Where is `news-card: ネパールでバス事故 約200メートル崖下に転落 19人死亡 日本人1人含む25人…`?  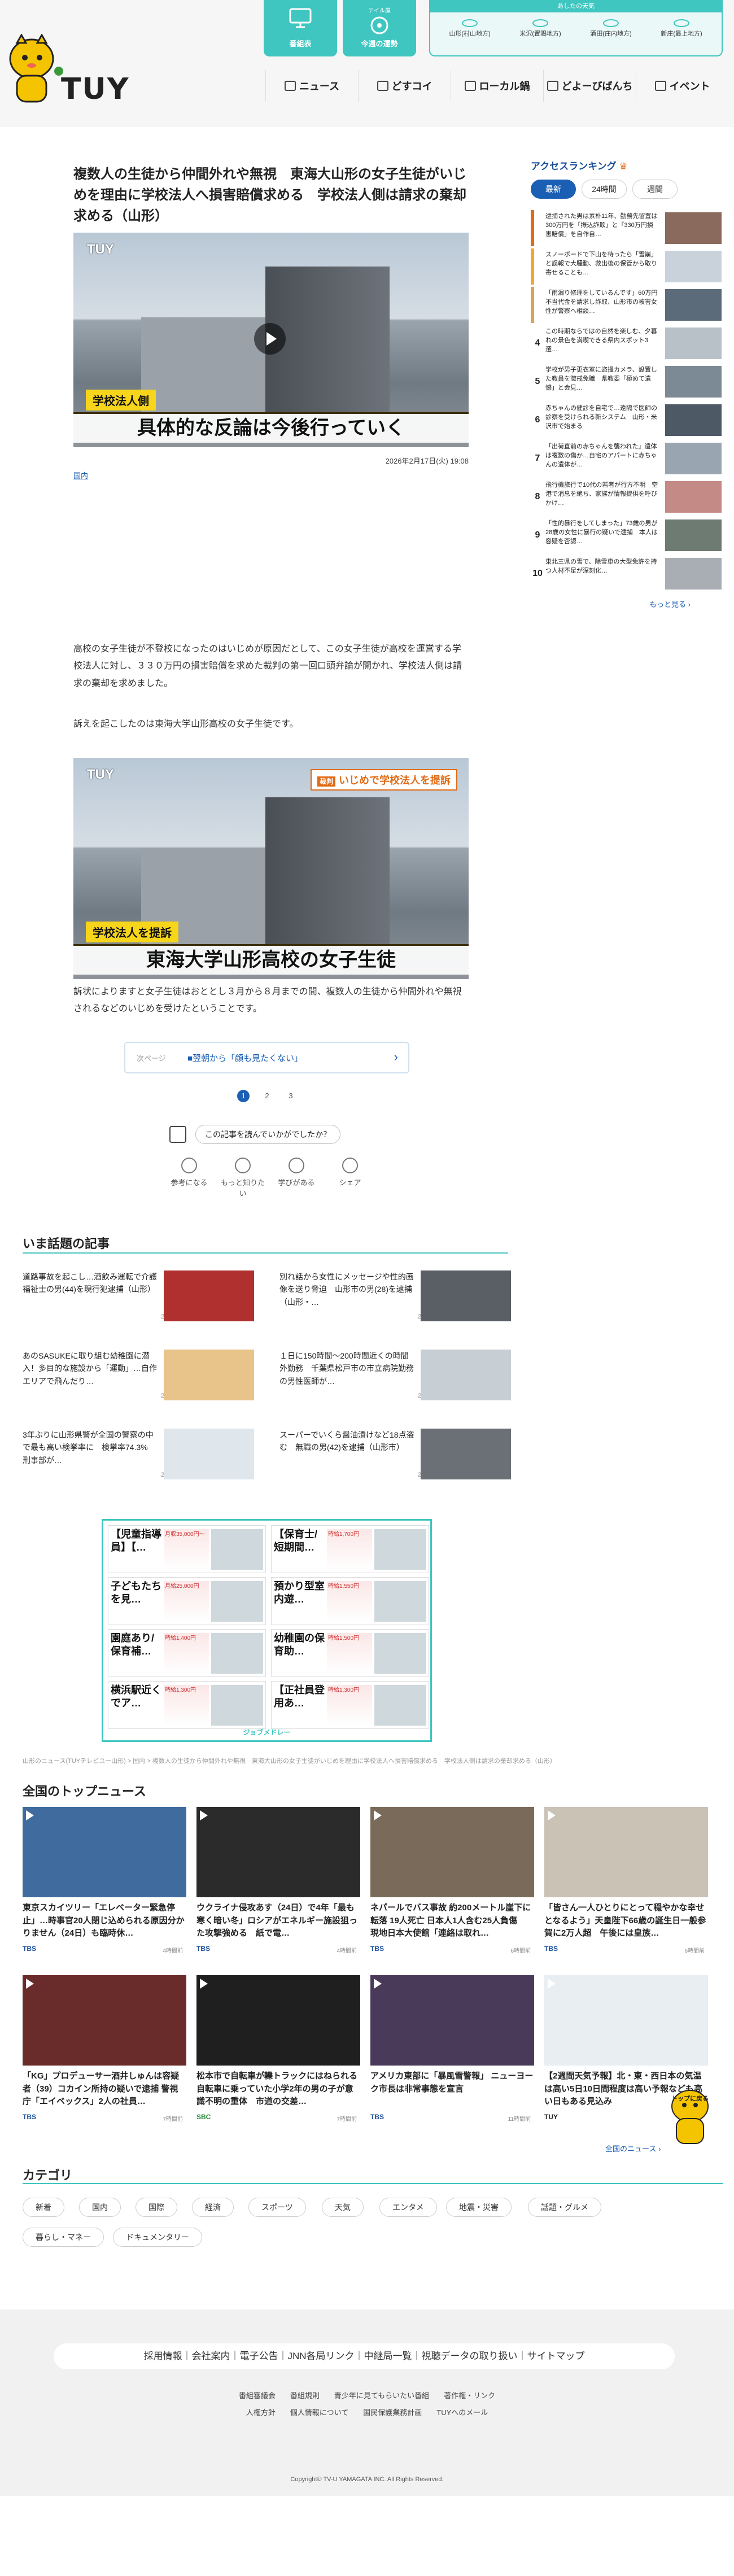
news-card: ネパールでバス事故 約200メートル崖下に転落 19人死亡 日本人1人含む25人… is located at coordinates (452, 1883).